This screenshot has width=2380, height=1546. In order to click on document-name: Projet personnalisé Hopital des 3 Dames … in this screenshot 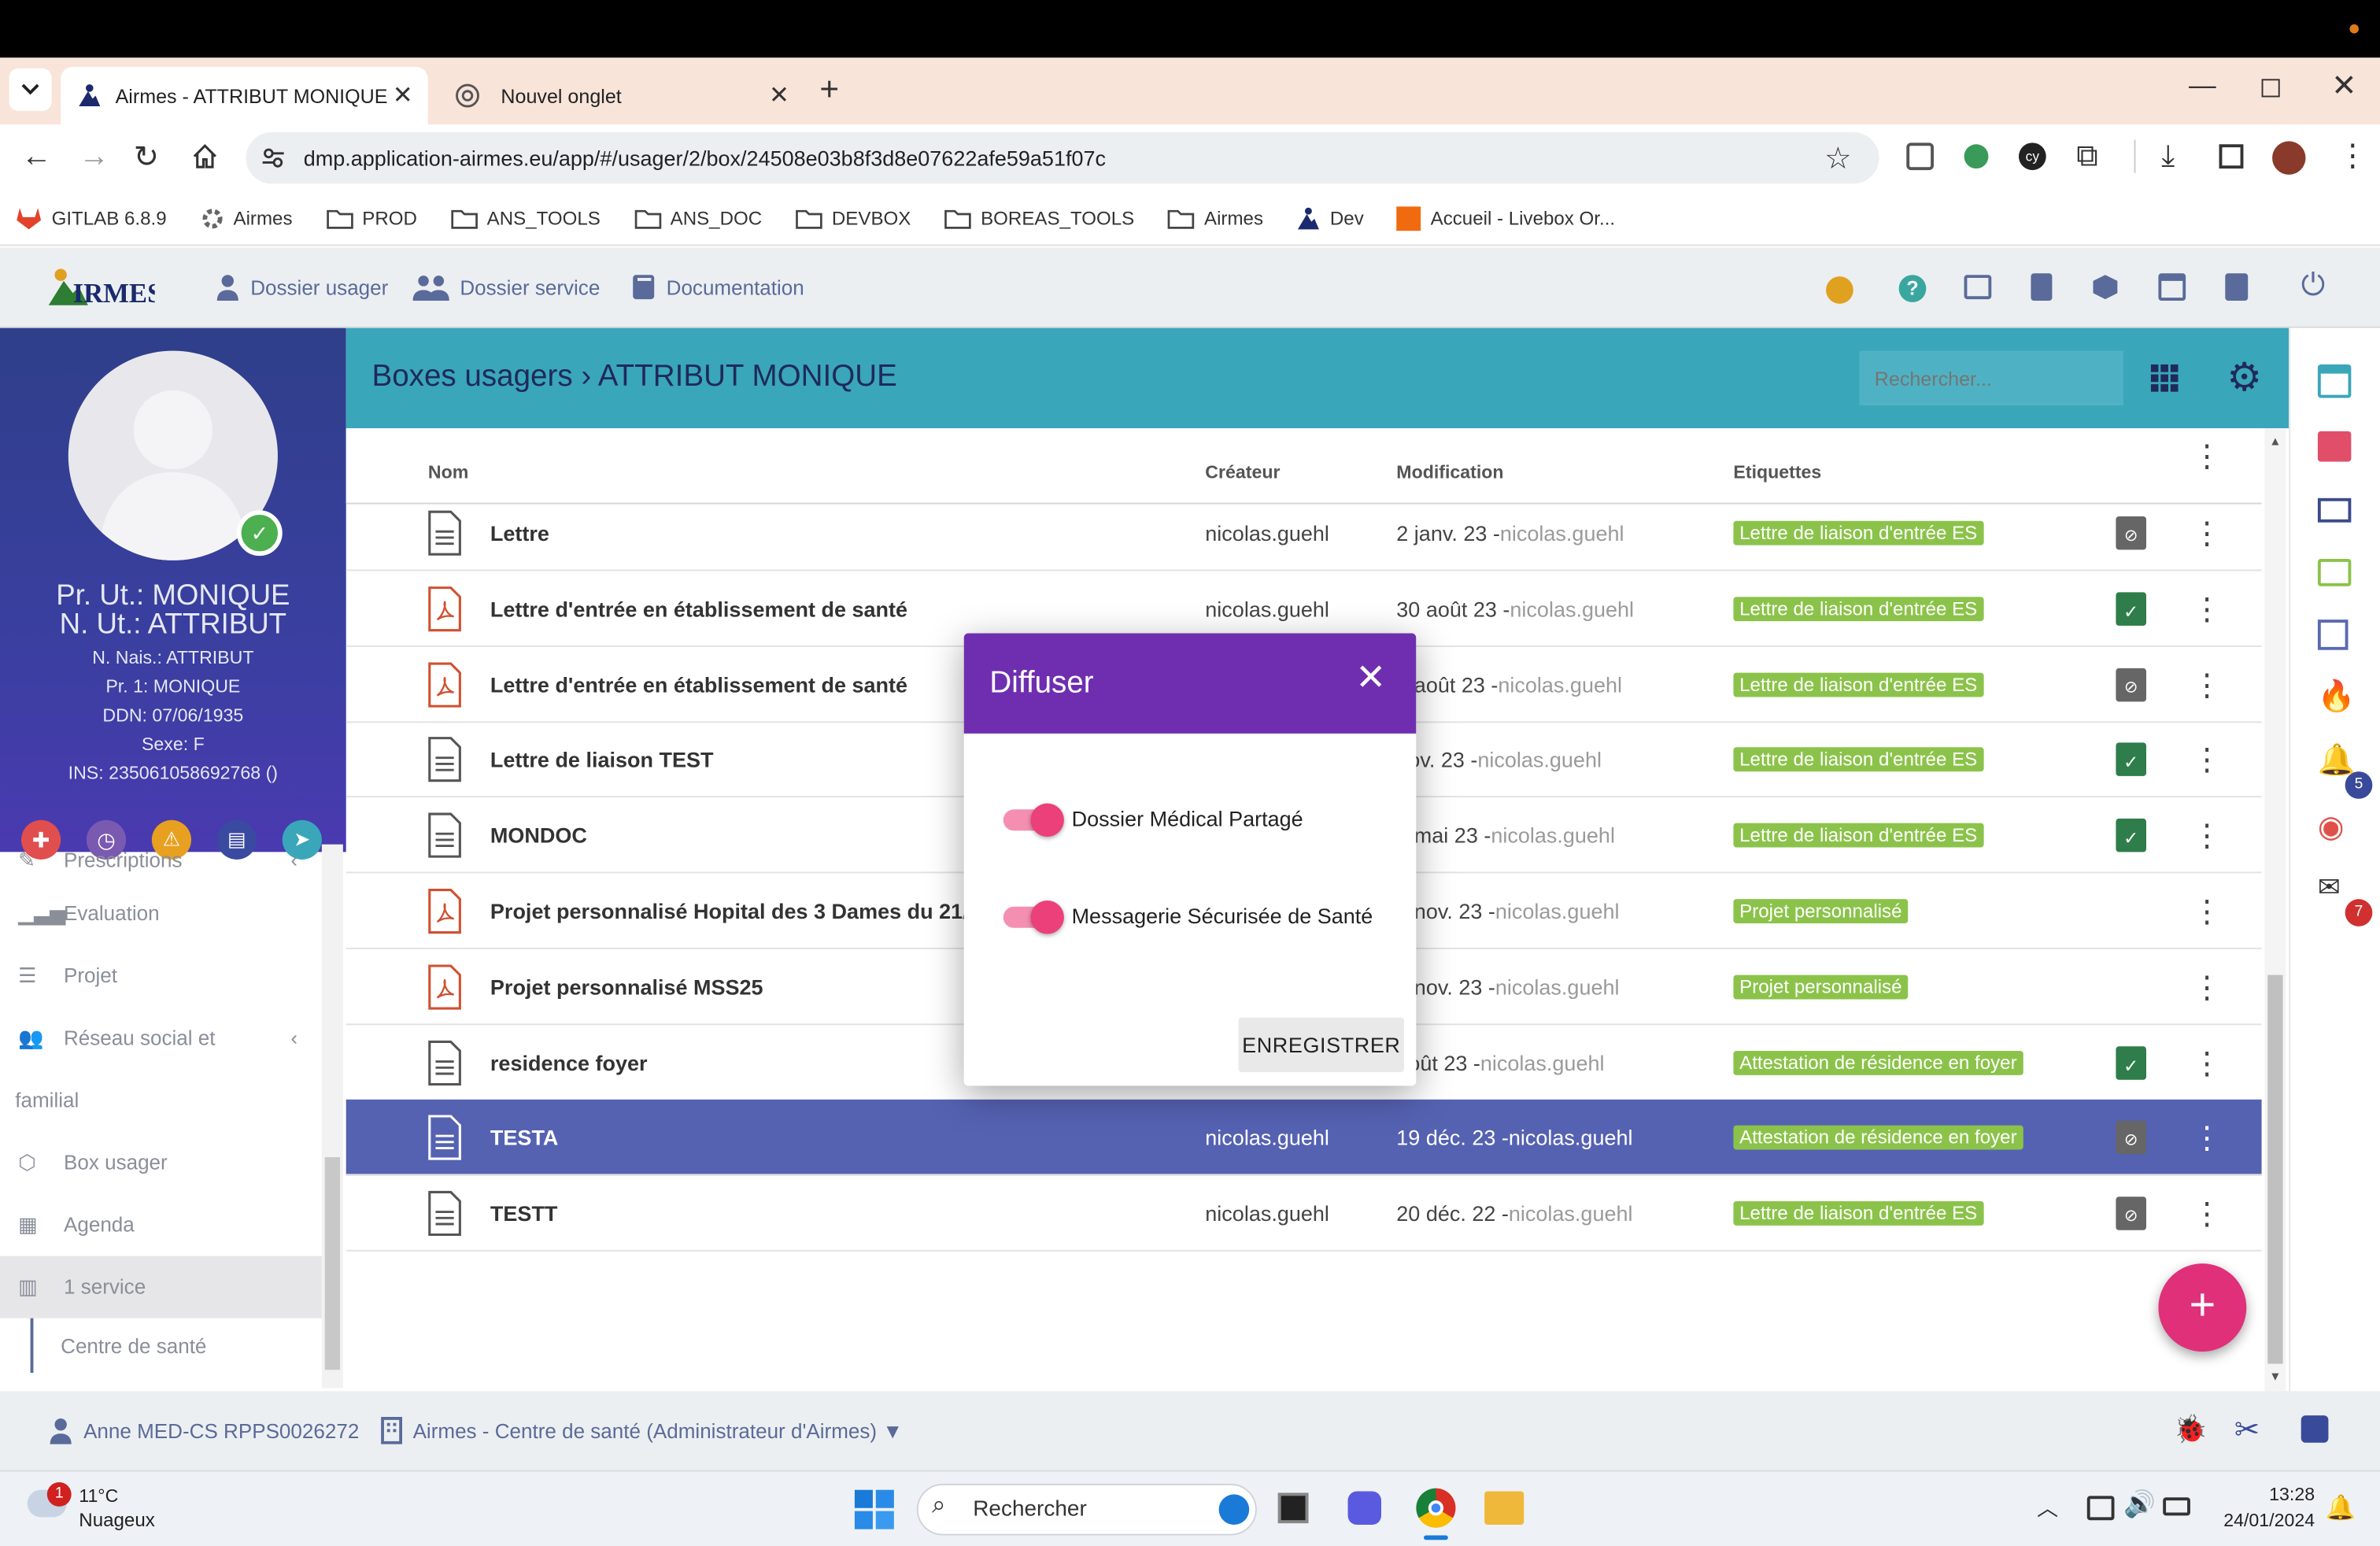, I will do `click(729, 911)`.